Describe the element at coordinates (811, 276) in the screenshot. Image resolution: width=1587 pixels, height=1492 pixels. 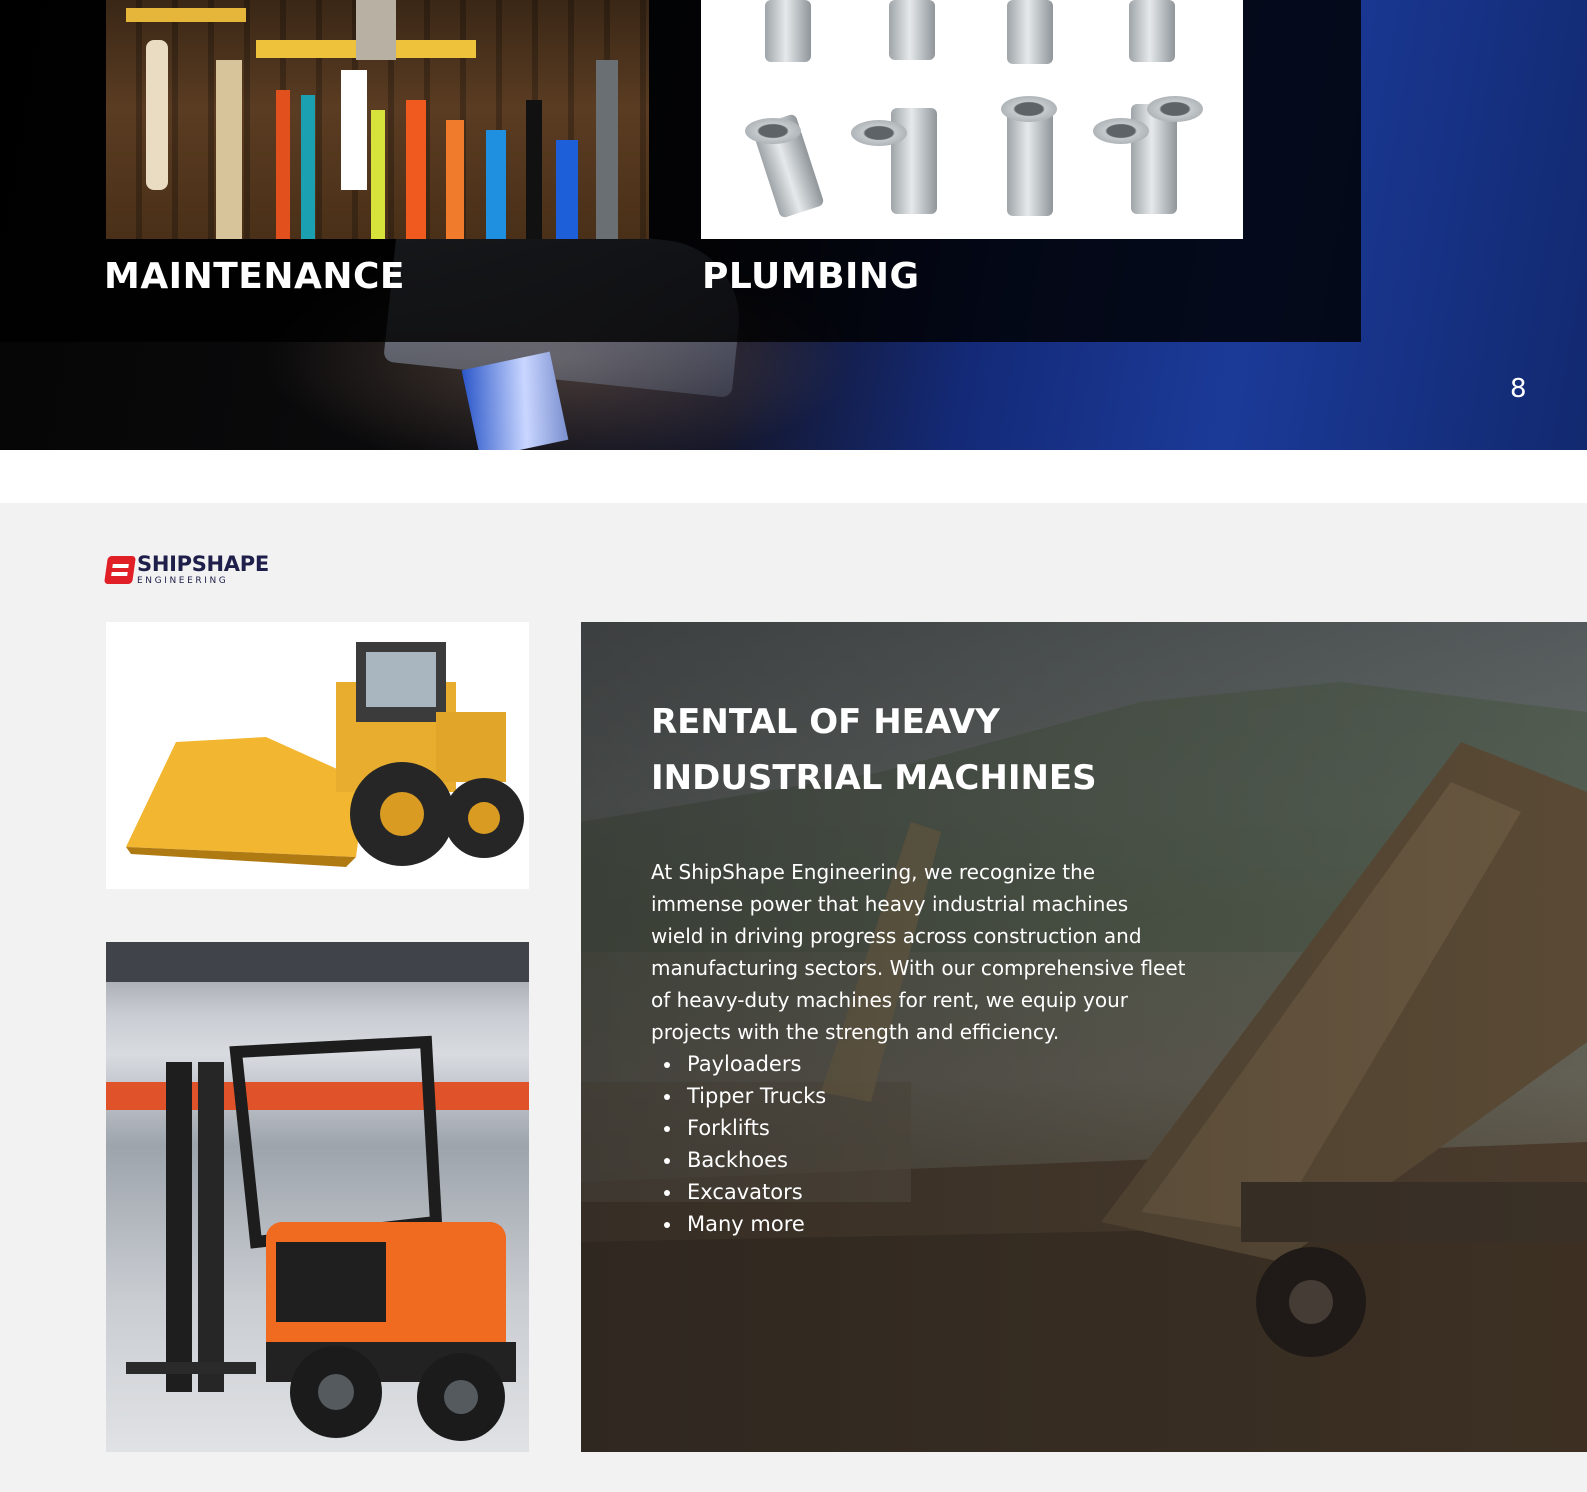
I see `plumbing-label: PLUMBING` at that location.